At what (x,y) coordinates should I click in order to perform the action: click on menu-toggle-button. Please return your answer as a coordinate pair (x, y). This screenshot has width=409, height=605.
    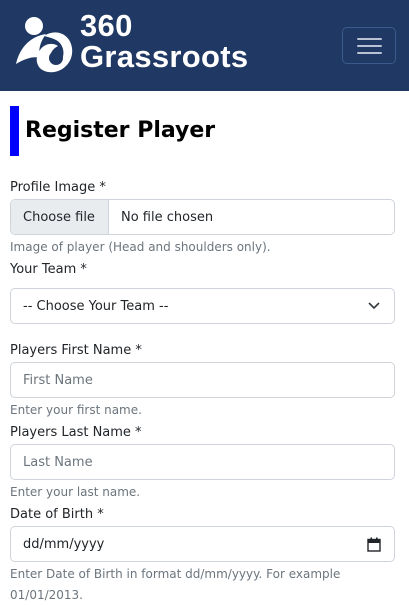
    Looking at the image, I should click on (369, 45).